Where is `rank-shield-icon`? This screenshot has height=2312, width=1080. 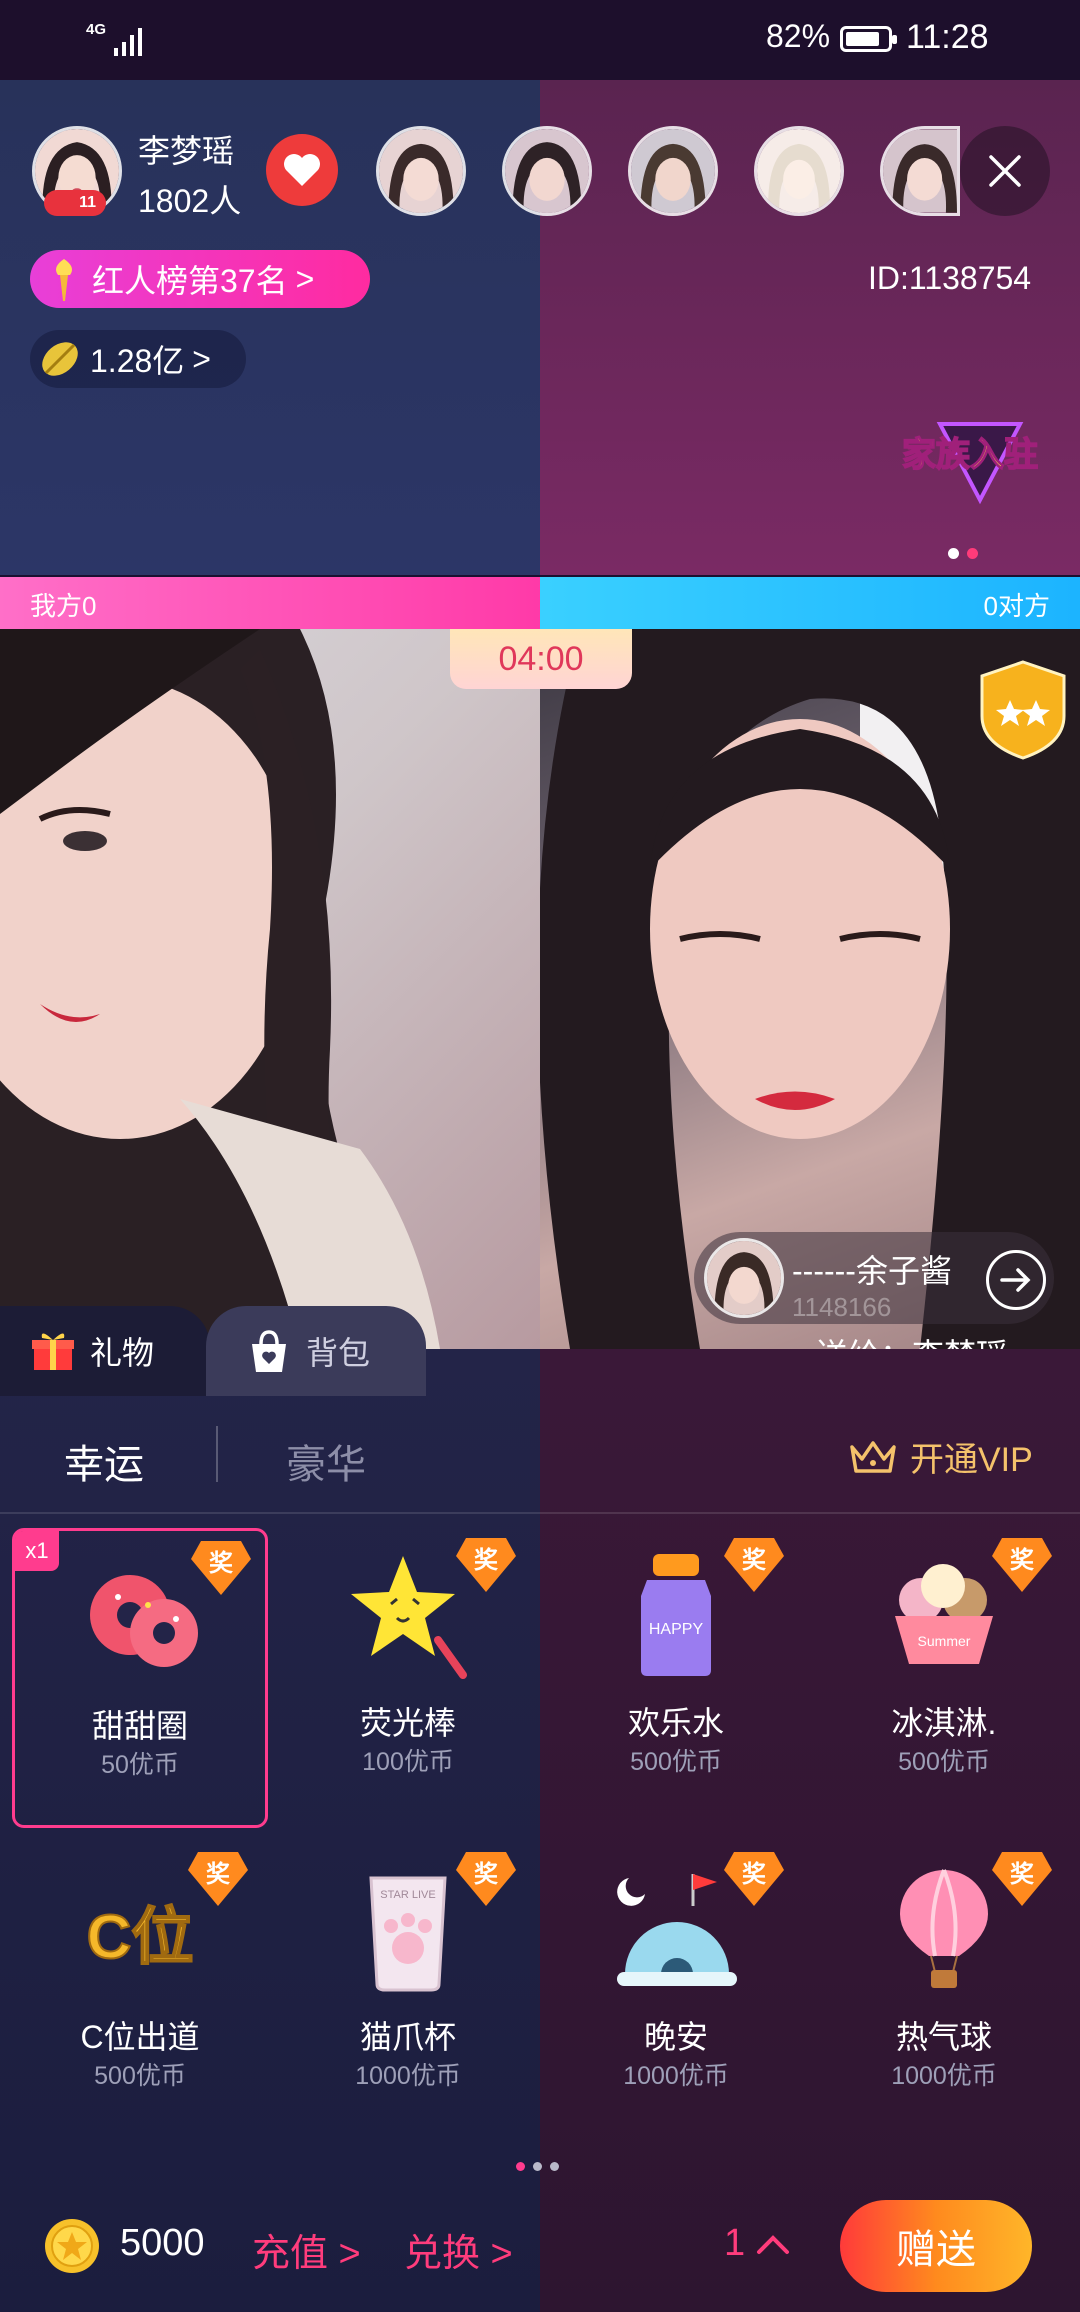 rank-shield-icon is located at coordinates (1023, 710).